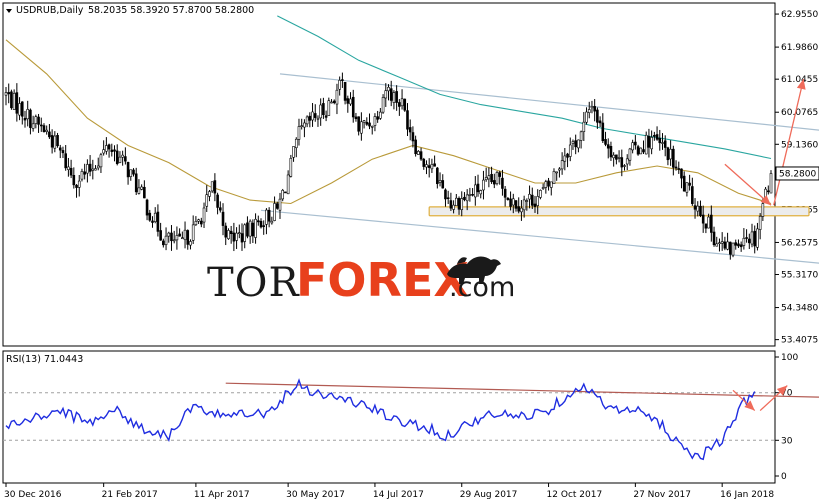  Describe the element at coordinates (44, 359) in the screenshot. I see `rsi-label: RSI(13) 71.0443` at that location.